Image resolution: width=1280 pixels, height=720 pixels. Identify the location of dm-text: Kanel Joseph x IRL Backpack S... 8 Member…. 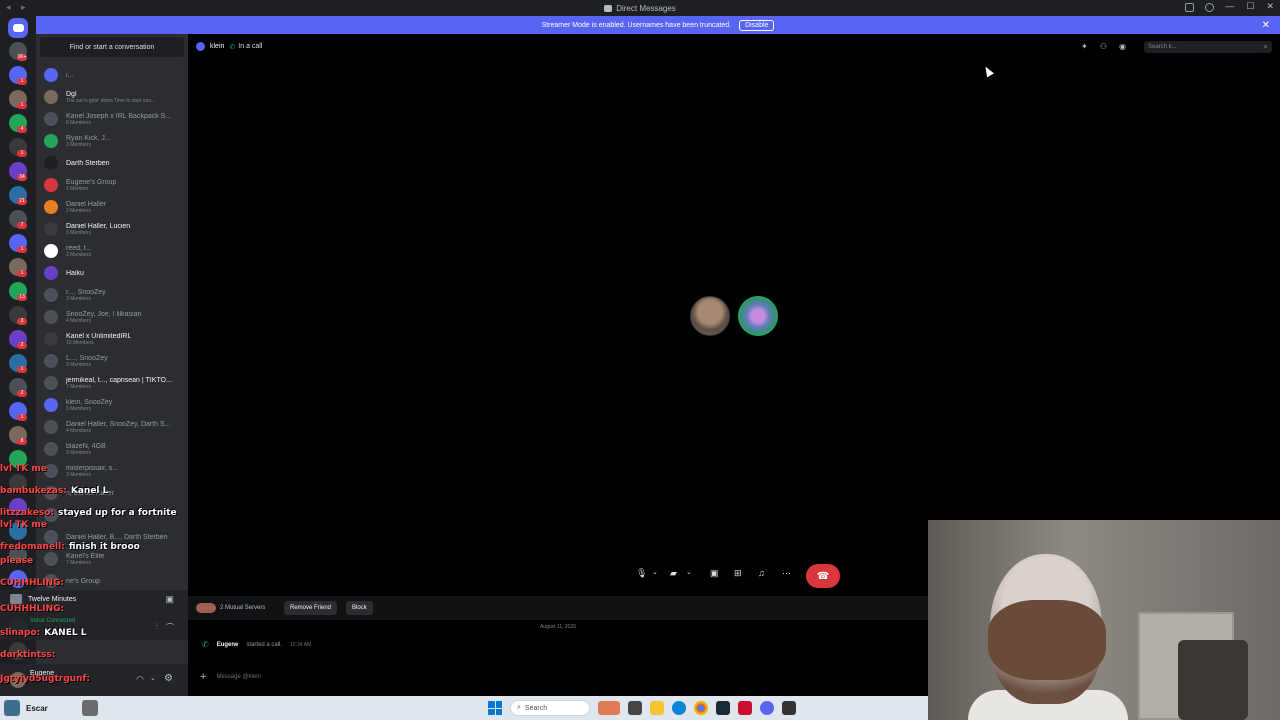
(118, 119).